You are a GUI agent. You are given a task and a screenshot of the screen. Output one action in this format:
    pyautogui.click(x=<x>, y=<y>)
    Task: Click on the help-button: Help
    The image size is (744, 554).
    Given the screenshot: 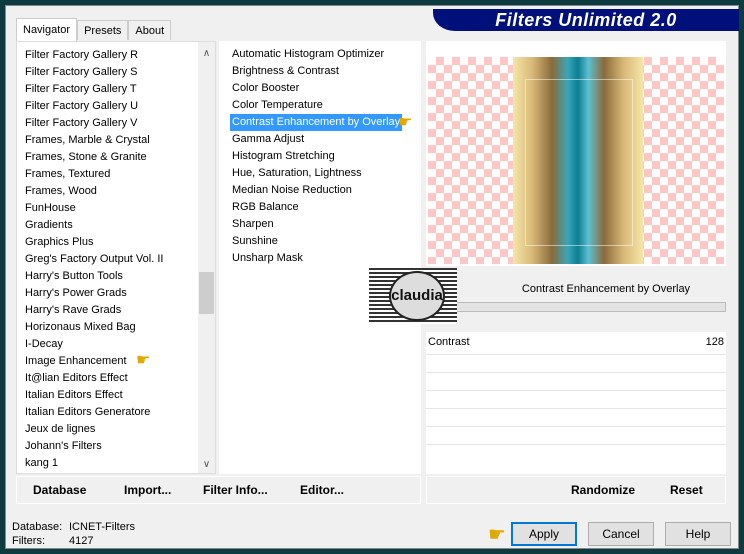 What is the action you would take?
    pyautogui.click(x=698, y=534)
    